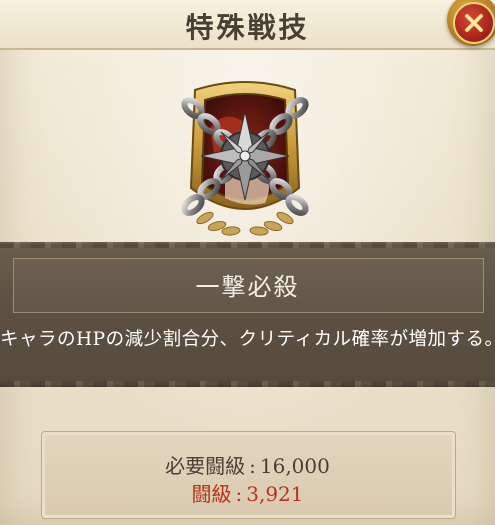 The image size is (495, 525). What do you see at coordinates (247, 464) in the screenshot?
I see `required-rank-row: 必要闘級:16,000` at bounding box center [247, 464].